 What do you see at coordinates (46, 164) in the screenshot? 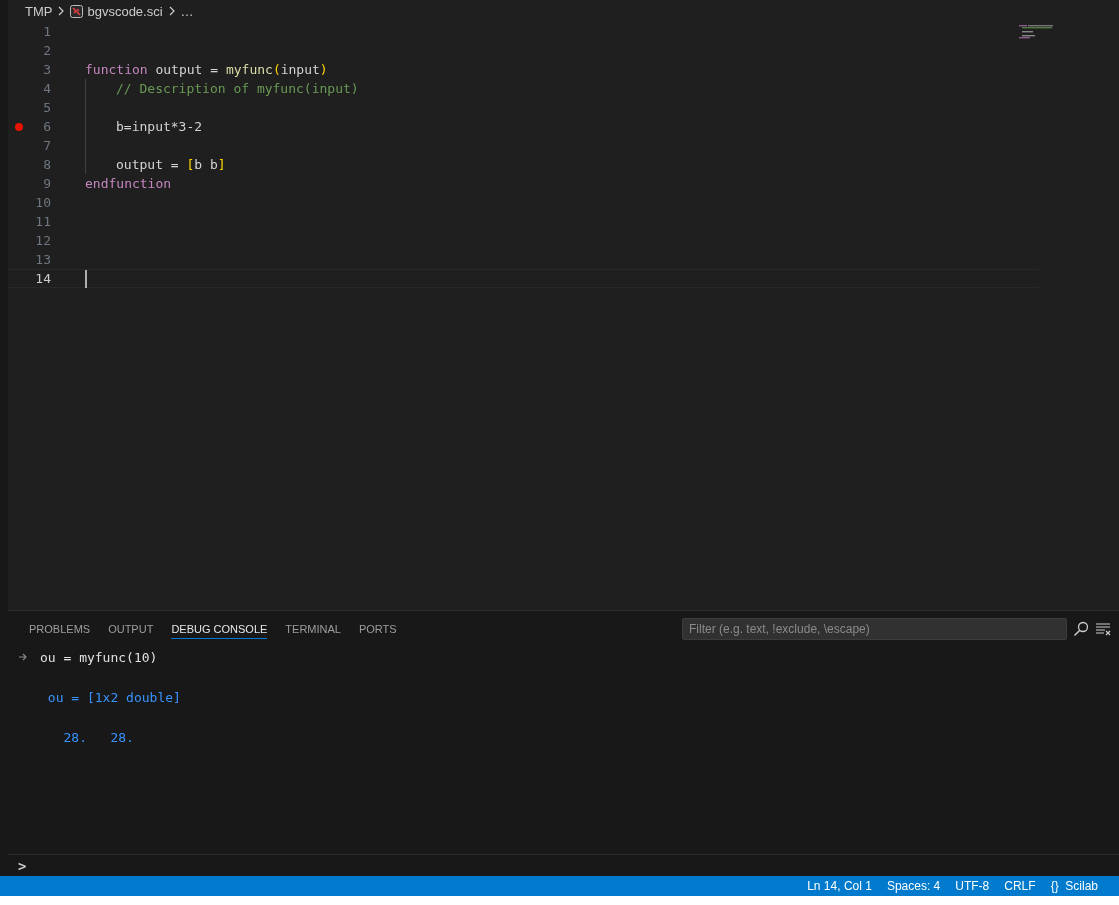
I see `line-number: 8` at bounding box center [46, 164].